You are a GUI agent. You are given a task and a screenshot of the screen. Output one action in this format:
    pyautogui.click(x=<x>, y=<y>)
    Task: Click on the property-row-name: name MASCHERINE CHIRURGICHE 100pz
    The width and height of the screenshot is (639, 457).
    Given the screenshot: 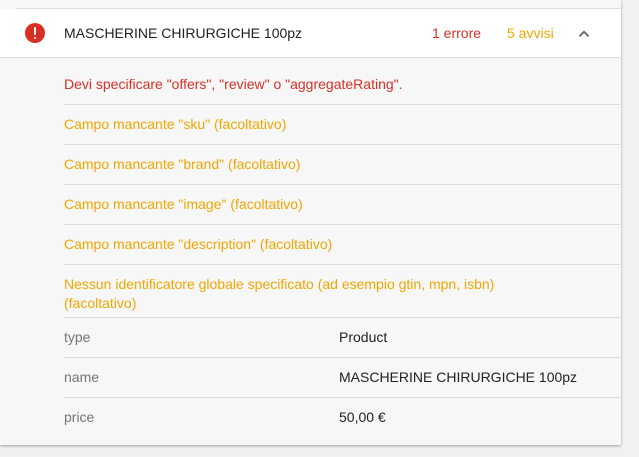 What is the action you would take?
    pyautogui.click(x=342, y=378)
    